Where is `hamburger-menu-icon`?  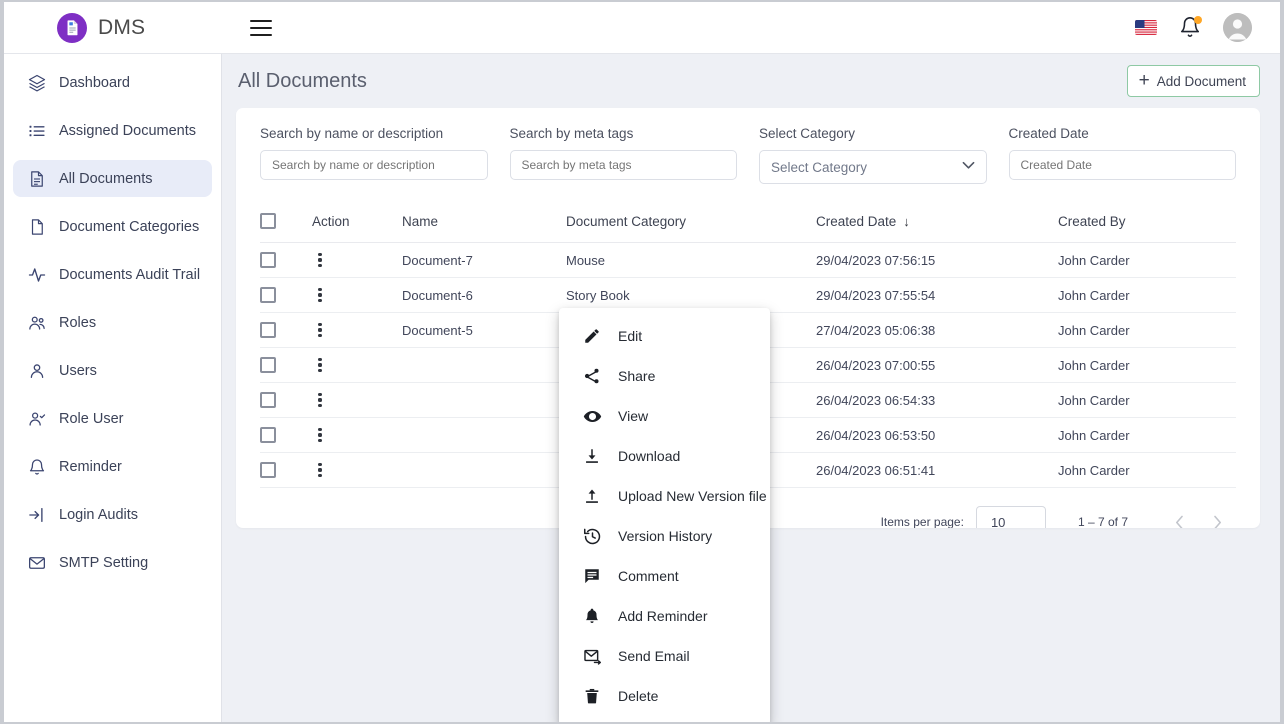 hamburger-menu-icon is located at coordinates (261, 27).